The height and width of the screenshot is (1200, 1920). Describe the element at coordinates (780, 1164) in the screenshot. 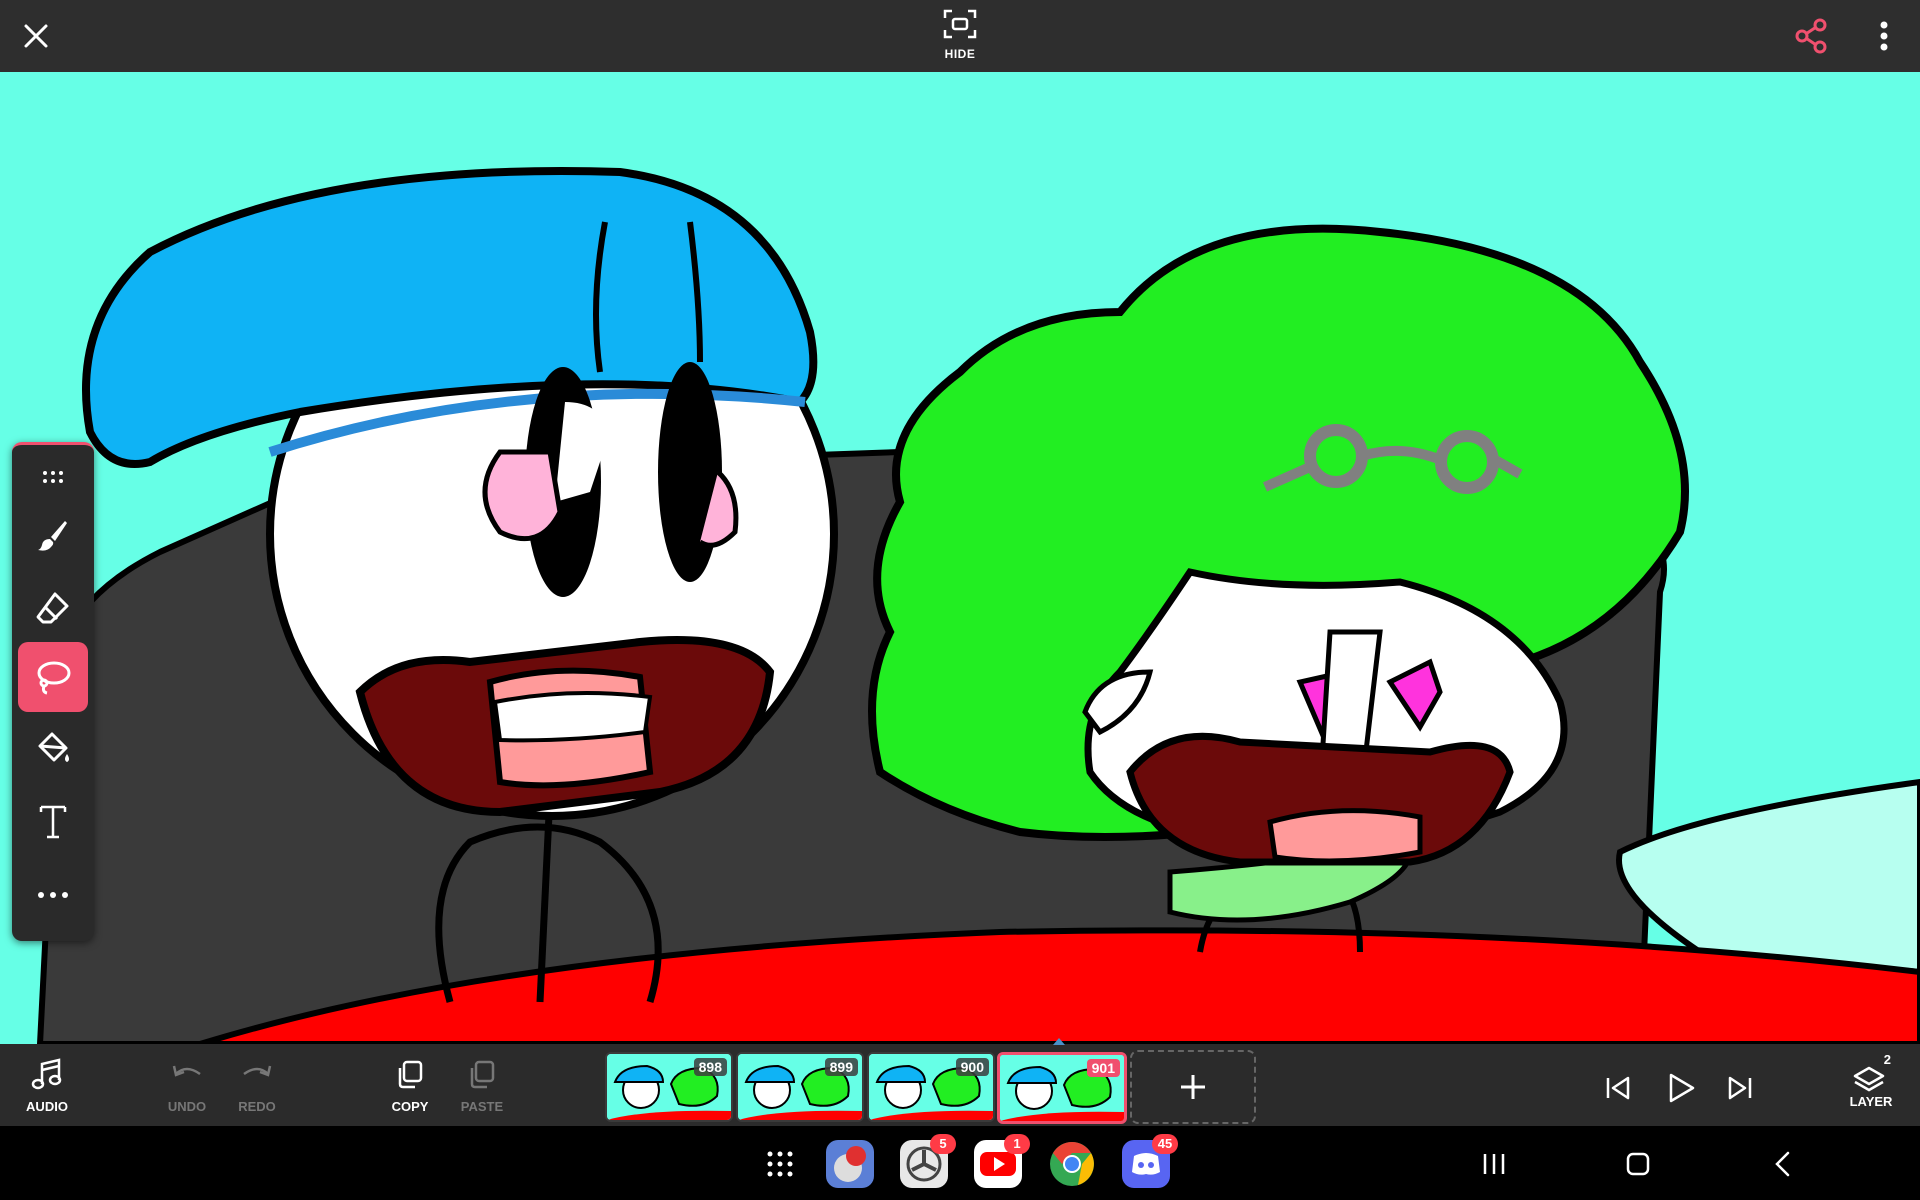

I see `app-drawer-icon` at that location.